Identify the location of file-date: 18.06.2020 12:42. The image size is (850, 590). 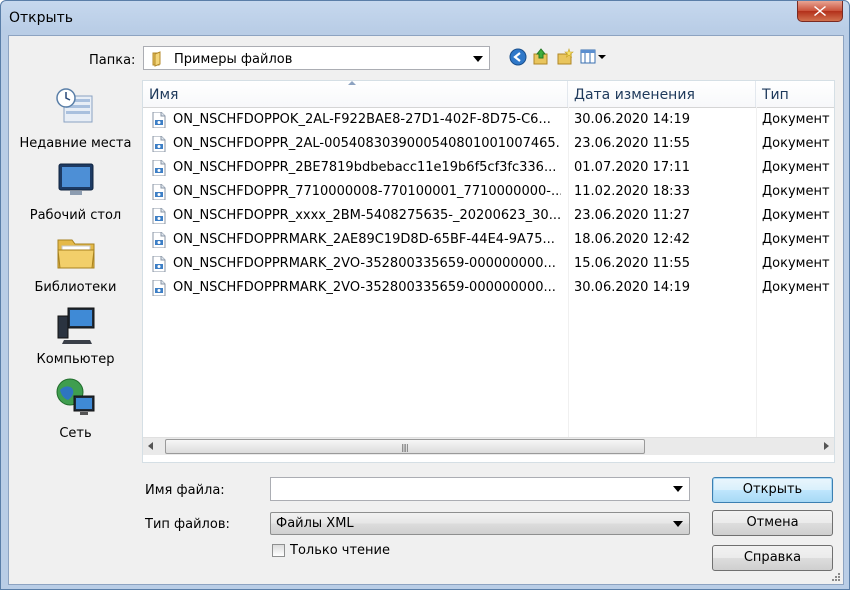
(632, 239).